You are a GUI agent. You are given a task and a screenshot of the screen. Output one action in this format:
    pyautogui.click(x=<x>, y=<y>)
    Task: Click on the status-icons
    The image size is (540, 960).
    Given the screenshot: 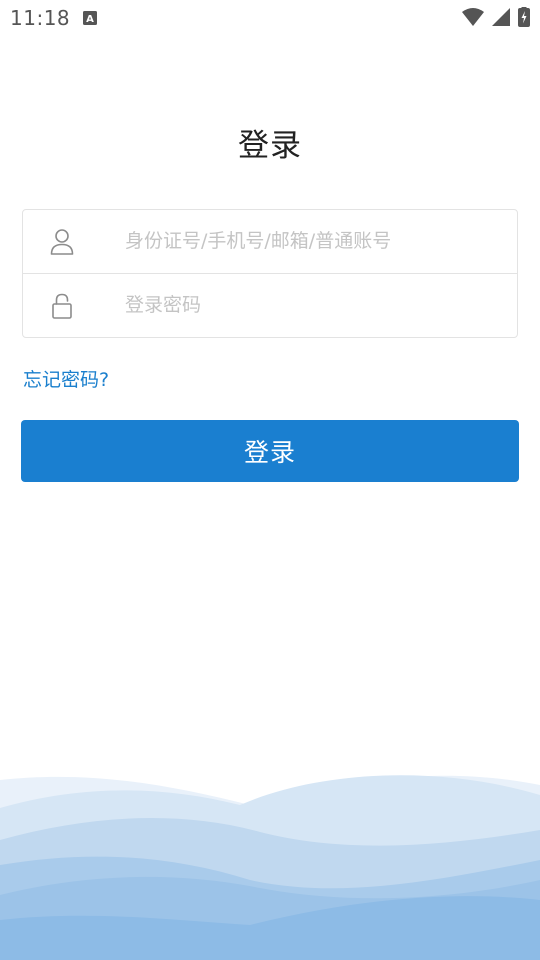 What is the action you would take?
    pyautogui.click(x=496, y=17)
    